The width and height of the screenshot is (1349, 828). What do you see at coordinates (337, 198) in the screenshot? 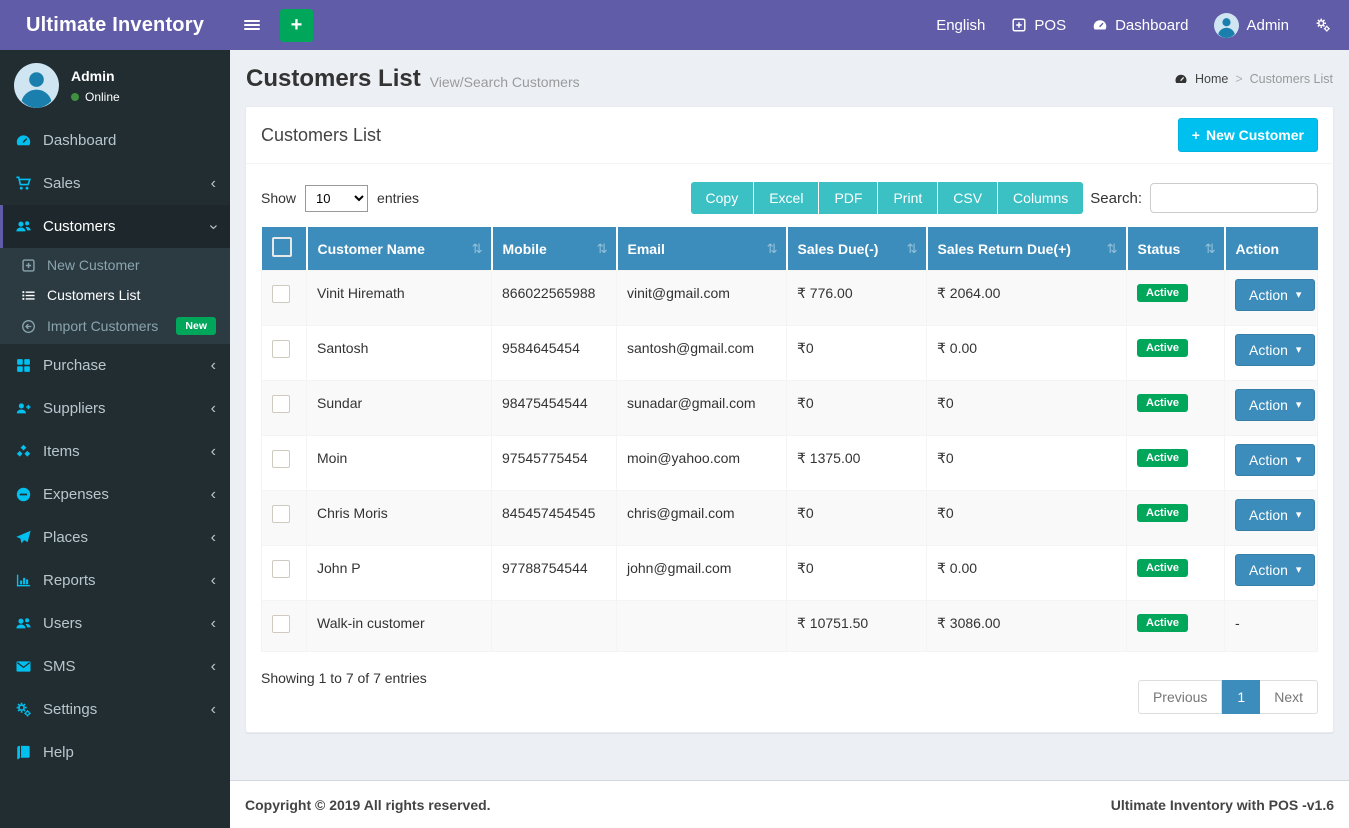
I see `page-length-select: 10` at bounding box center [337, 198].